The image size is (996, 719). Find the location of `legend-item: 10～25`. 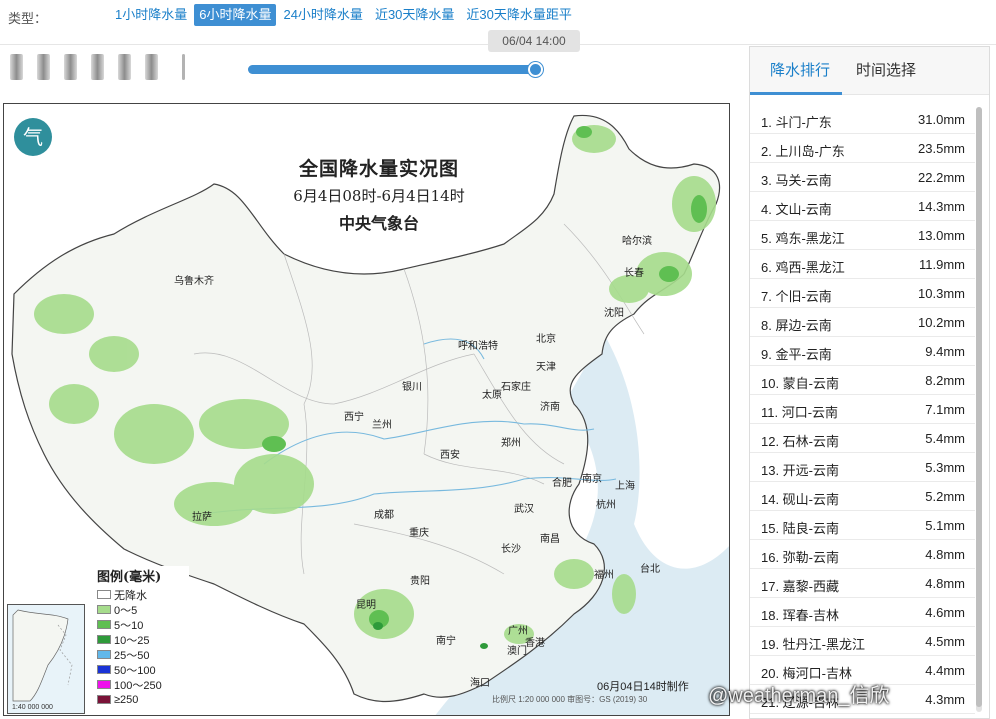

legend-item: 10～25 is located at coordinates (143, 639).